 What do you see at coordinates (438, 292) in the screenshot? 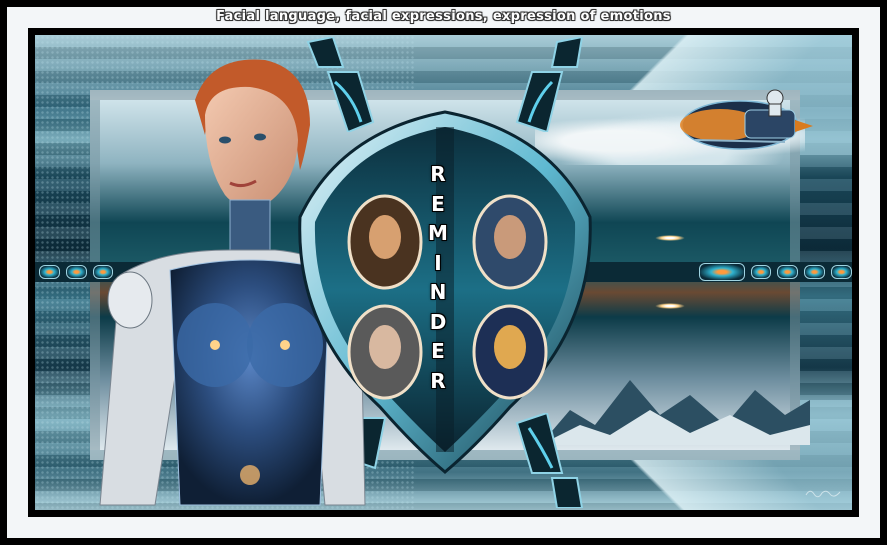
I see `reminder-letter: N` at bounding box center [438, 292].